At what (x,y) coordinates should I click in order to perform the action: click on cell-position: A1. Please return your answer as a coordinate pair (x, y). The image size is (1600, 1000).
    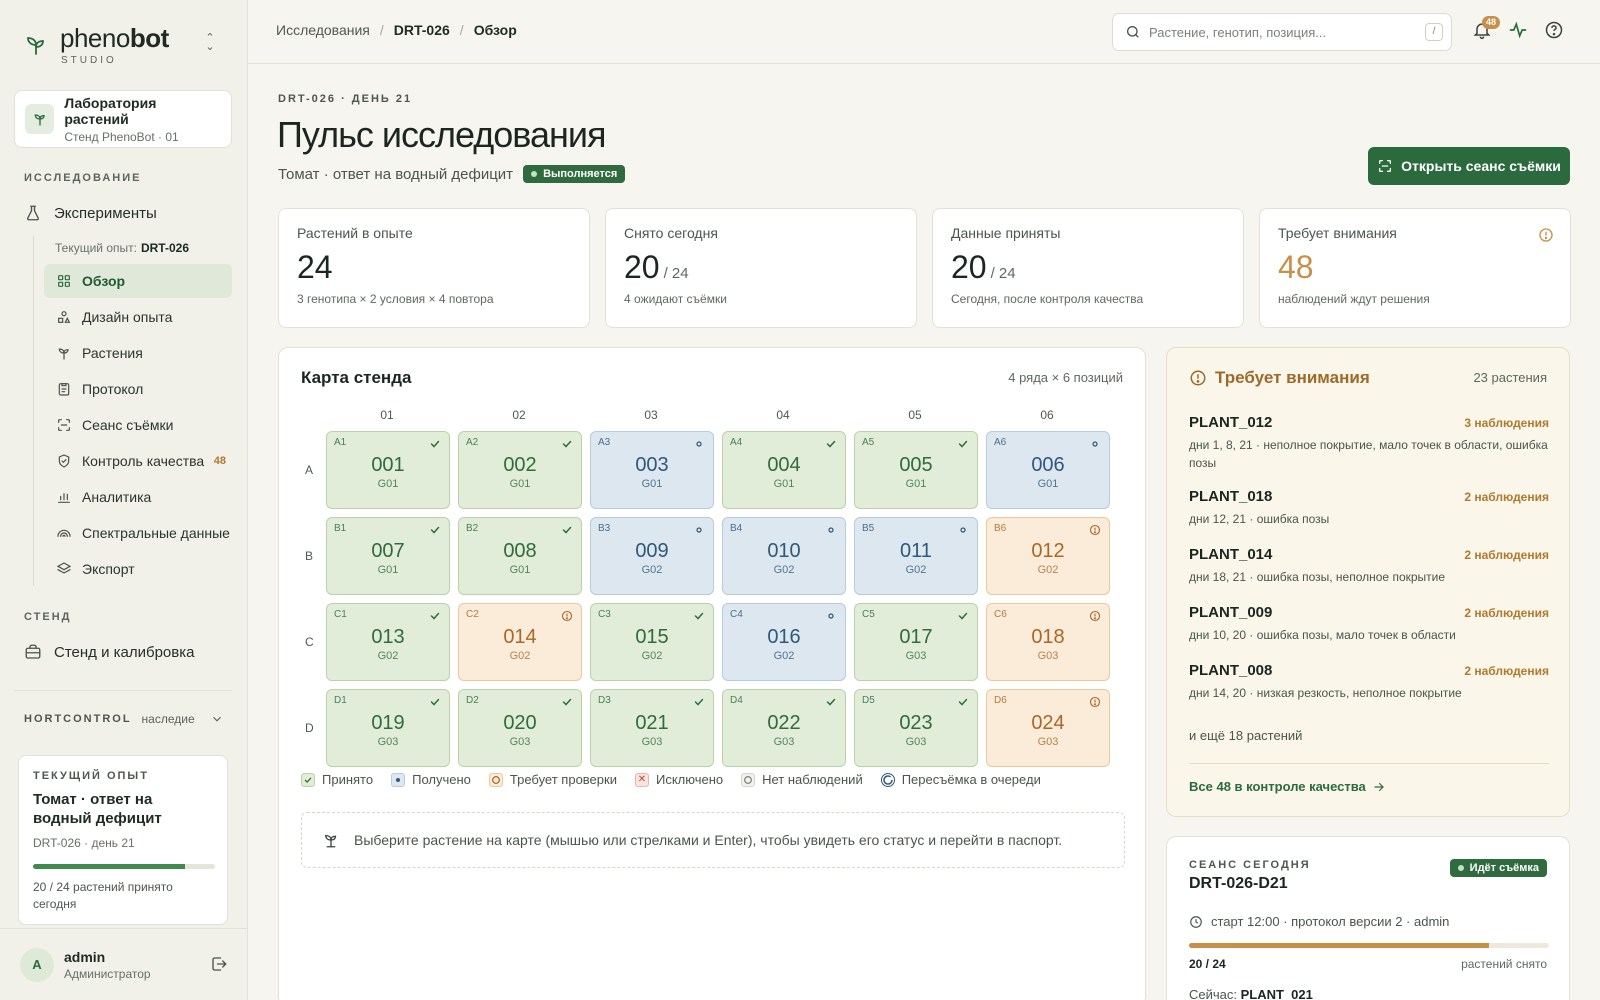
    Looking at the image, I should click on (340, 442).